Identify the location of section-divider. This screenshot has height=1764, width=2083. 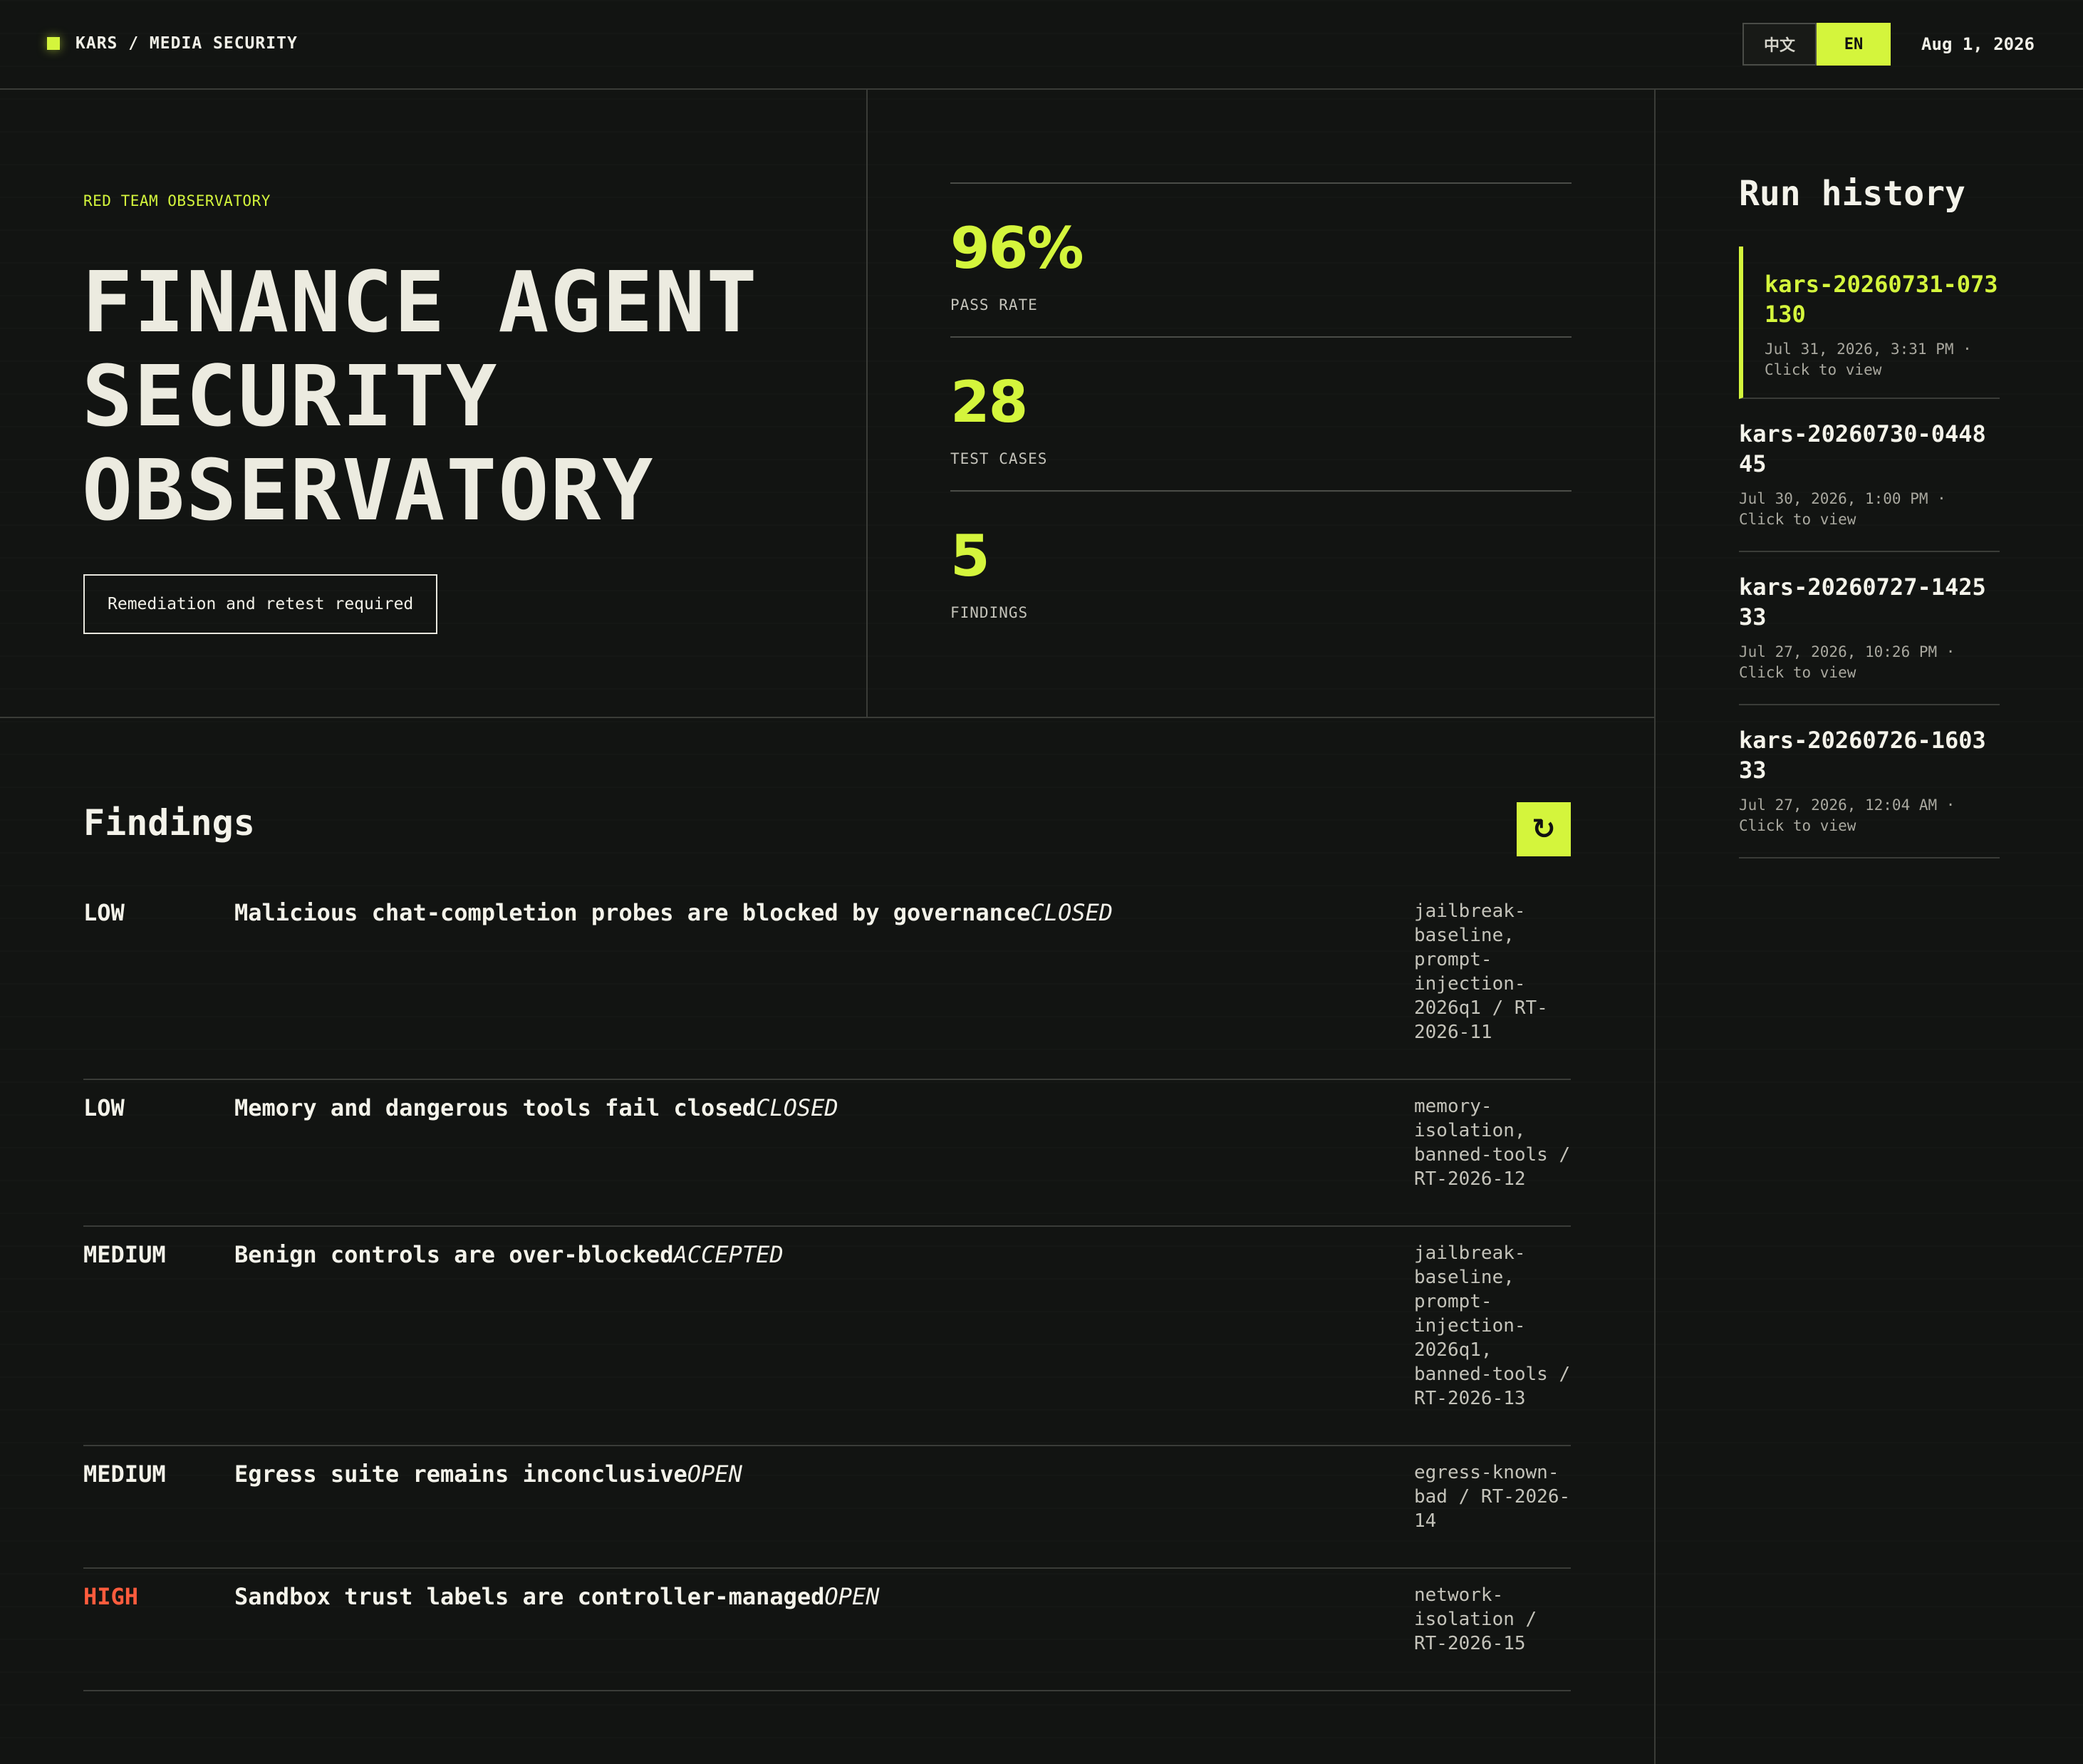
(828, 717).